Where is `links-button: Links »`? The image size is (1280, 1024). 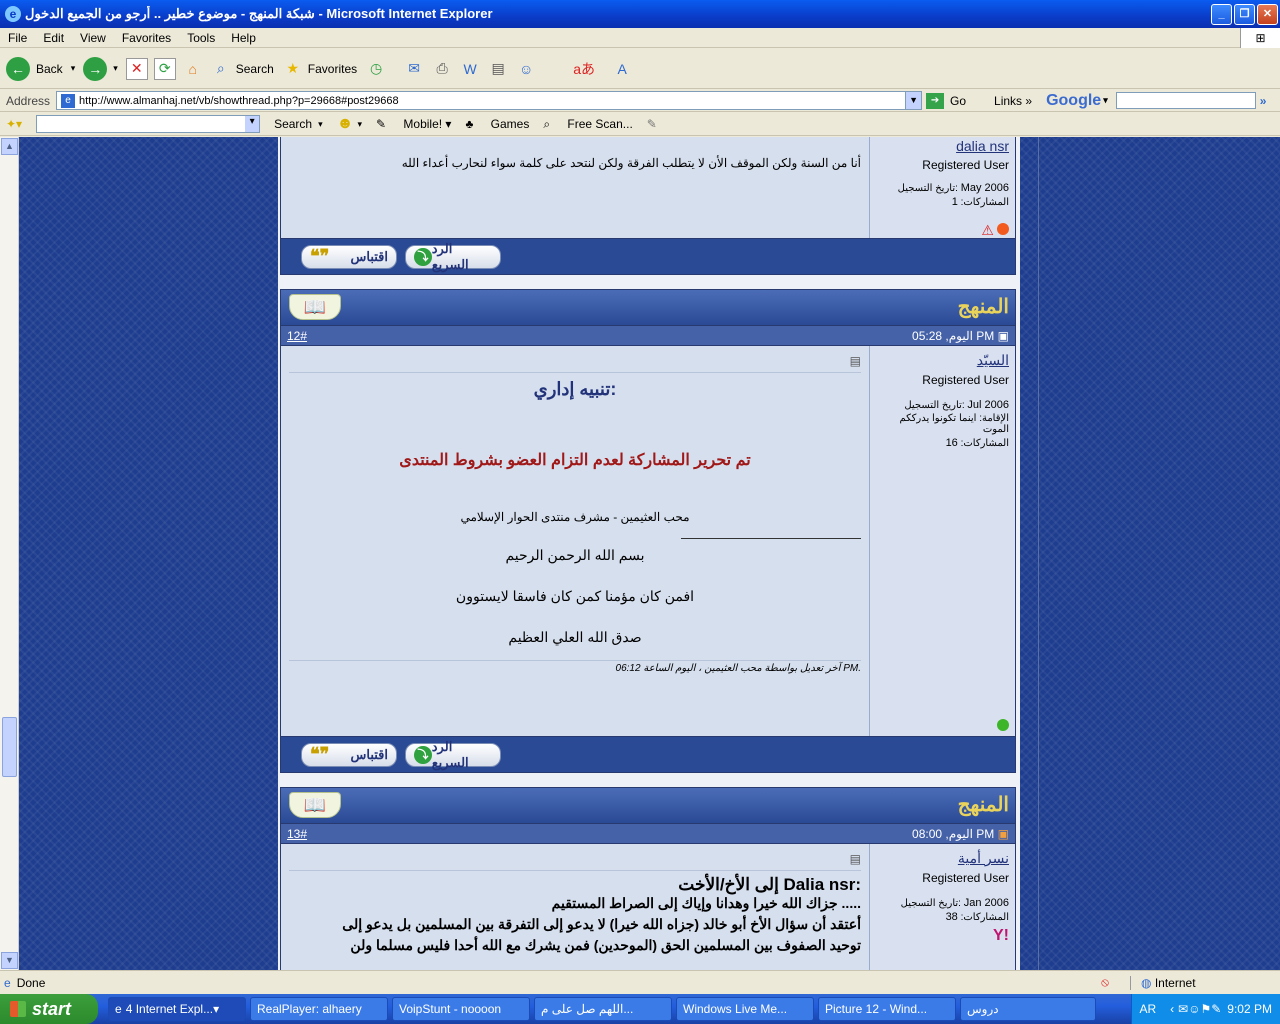
links-button: Links » is located at coordinates (1013, 101).